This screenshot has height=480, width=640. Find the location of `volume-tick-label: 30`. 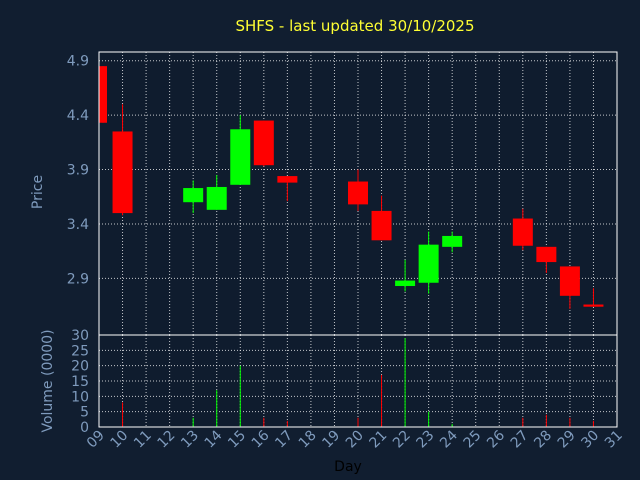

volume-tick-label: 30 is located at coordinates (80, 336).